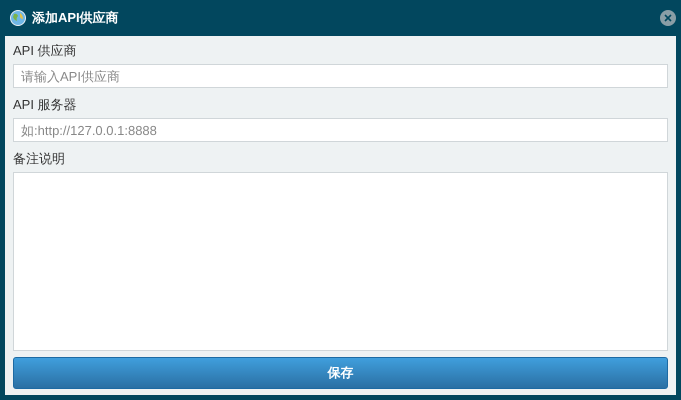 The image size is (681, 400). What do you see at coordinates (18, 18) in the screenshot?
I see `globe-icon` at bounding box center [18, 18].